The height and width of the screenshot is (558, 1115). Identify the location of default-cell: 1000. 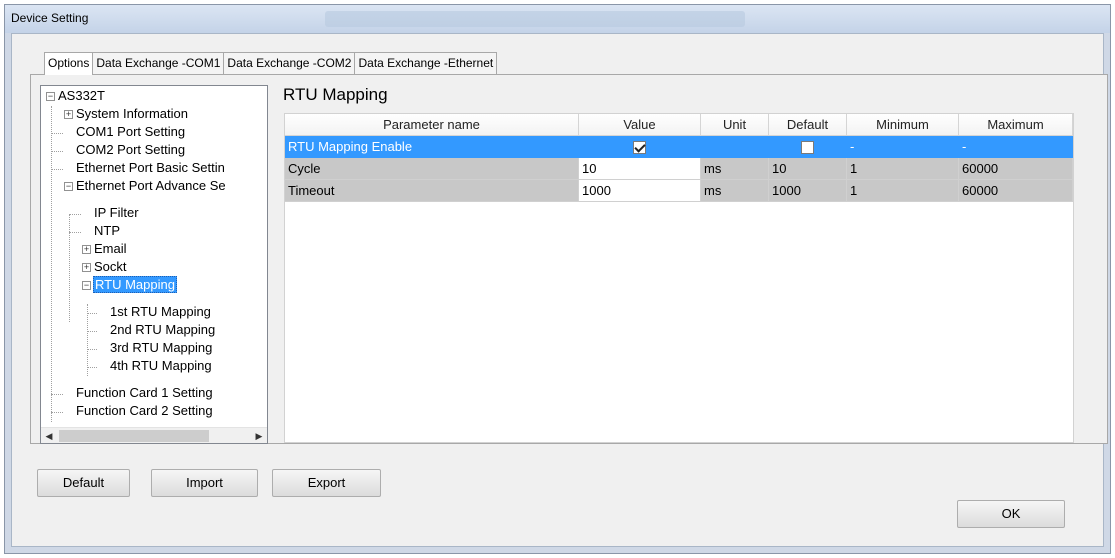
(808, 191).